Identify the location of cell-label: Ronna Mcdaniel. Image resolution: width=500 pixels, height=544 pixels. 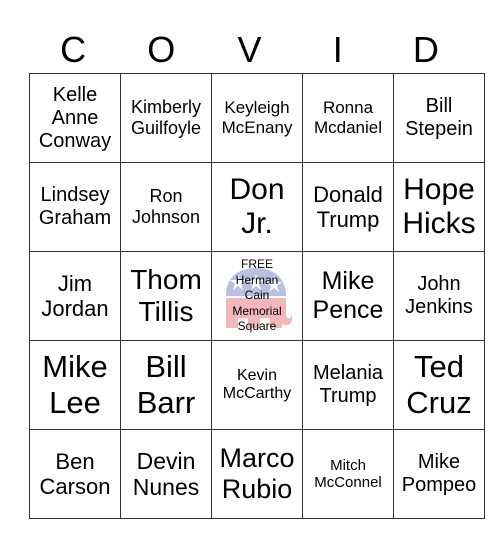
(348, 117).